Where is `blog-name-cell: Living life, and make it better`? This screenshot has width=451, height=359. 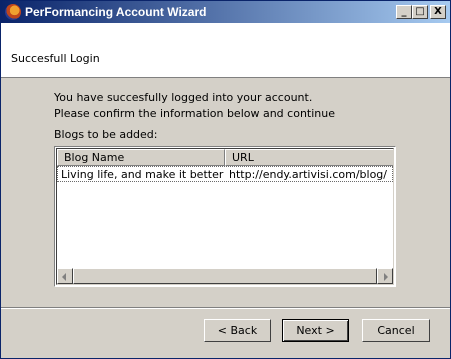
blog-name-cell: Living life, and make it better is located at coordinates (142, 174).